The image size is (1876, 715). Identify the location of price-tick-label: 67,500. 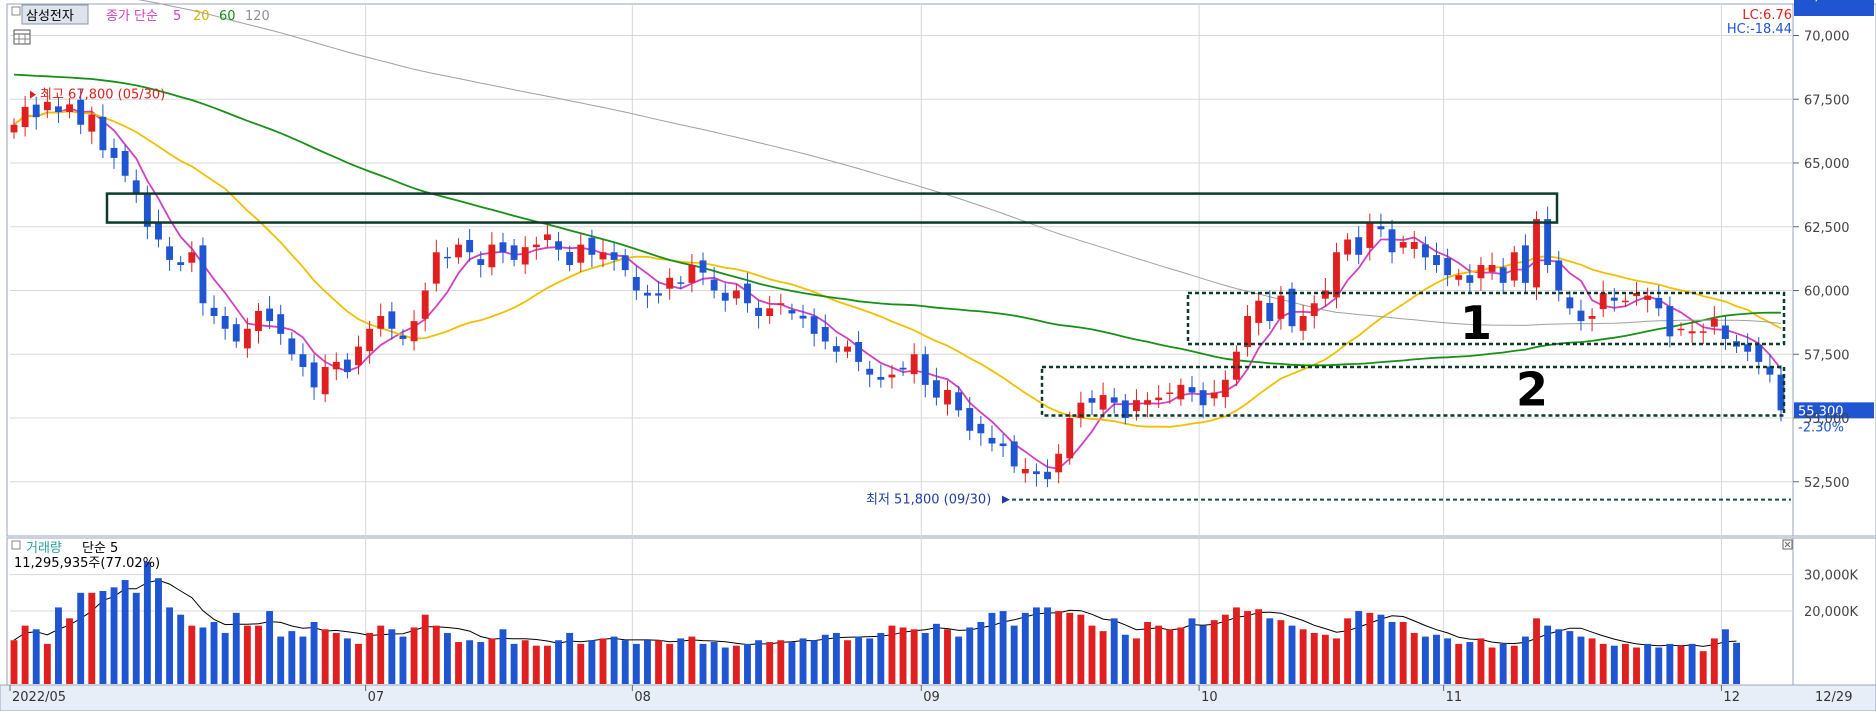
(1827, 100).